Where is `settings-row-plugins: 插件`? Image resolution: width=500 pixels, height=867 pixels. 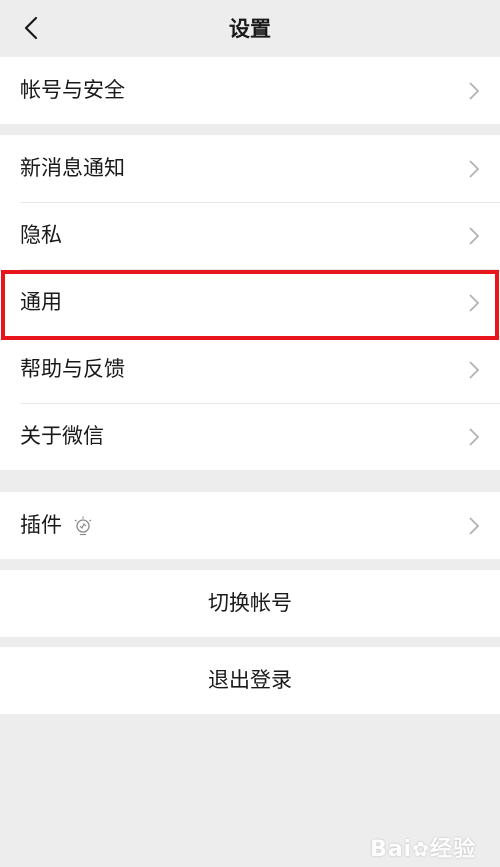 settings-row-plugins: 插件 is located at coordinates (250, 525).